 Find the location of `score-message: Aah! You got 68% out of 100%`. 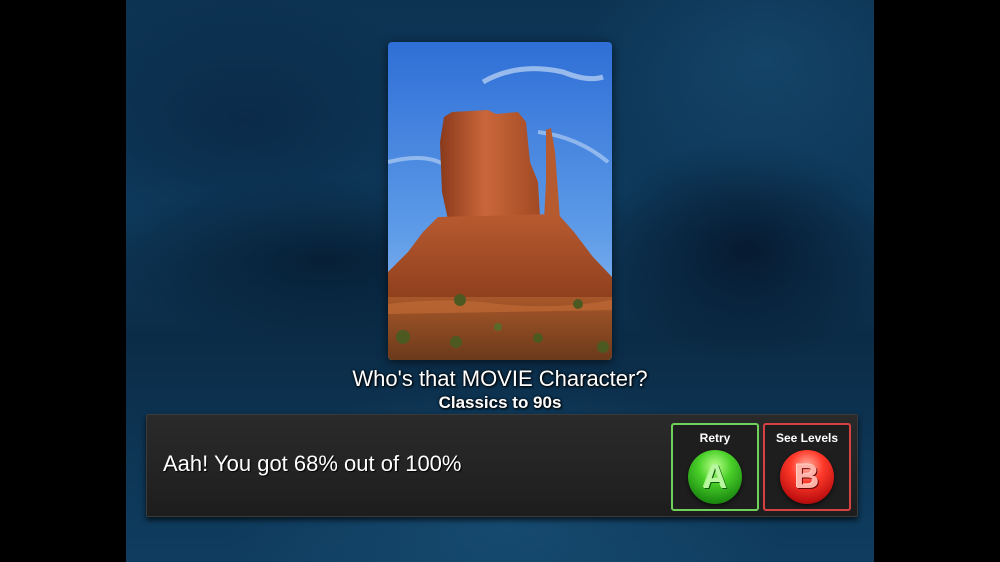

score-message: Aah! You got 68% out of 100% is located at coordinates (312, 463).